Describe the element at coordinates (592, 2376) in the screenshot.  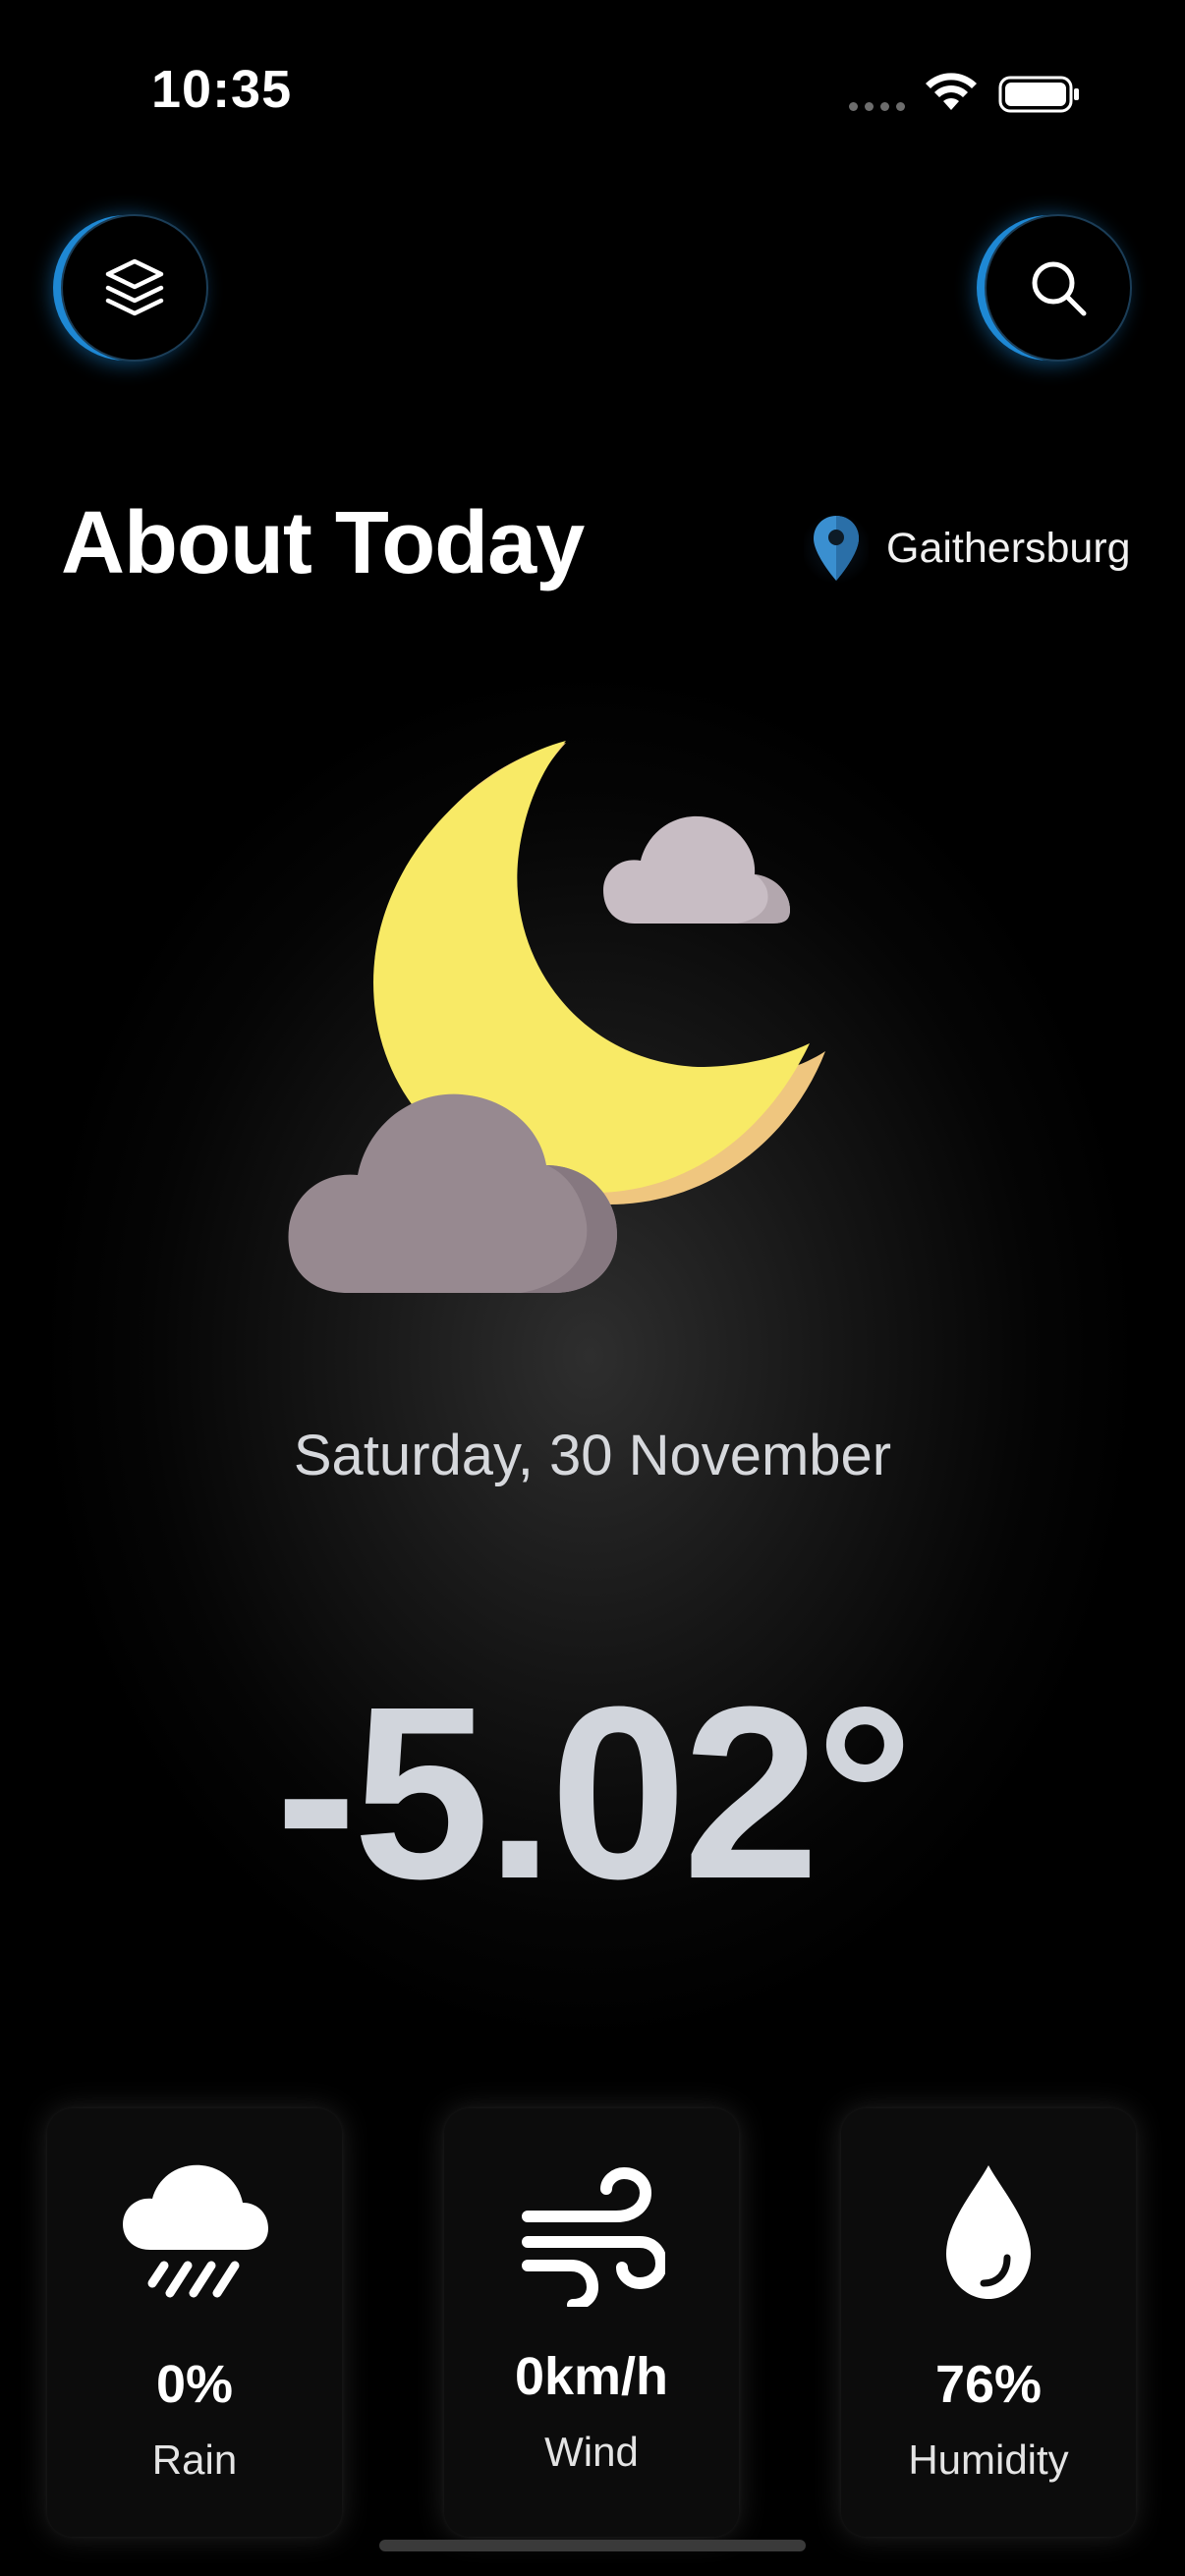
I see `wind-value: 0km/h` at that location.